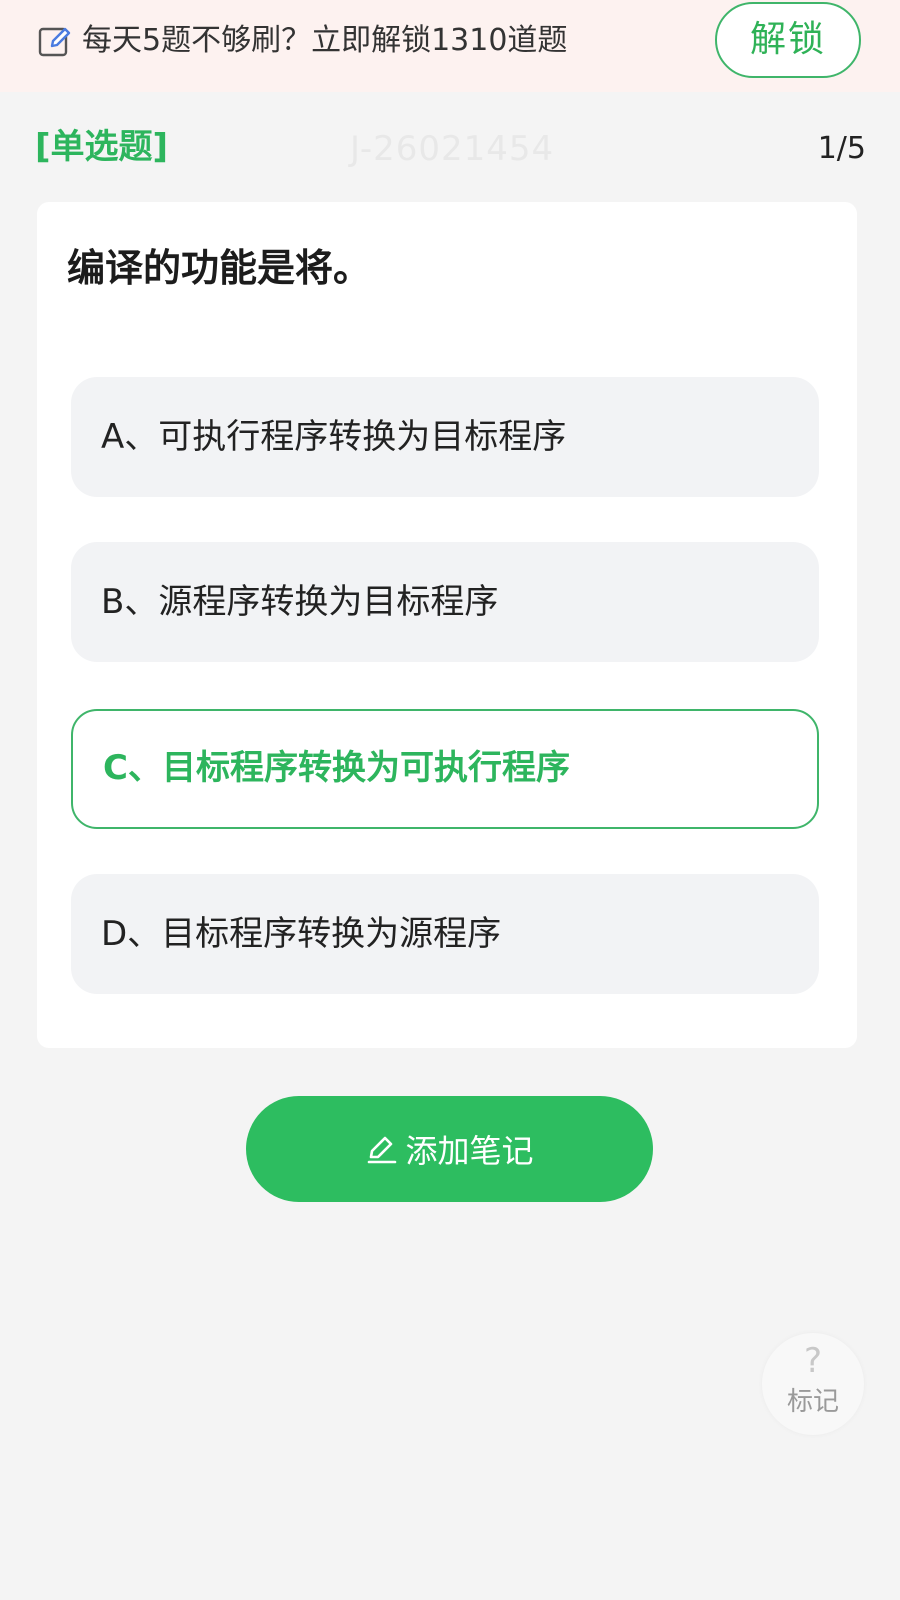 The height and width of the screenshot is (1600, 900). Describe the element at coordinates (102, 147) in the screenshot. I see `question-type-label: [单选题]` at that location.